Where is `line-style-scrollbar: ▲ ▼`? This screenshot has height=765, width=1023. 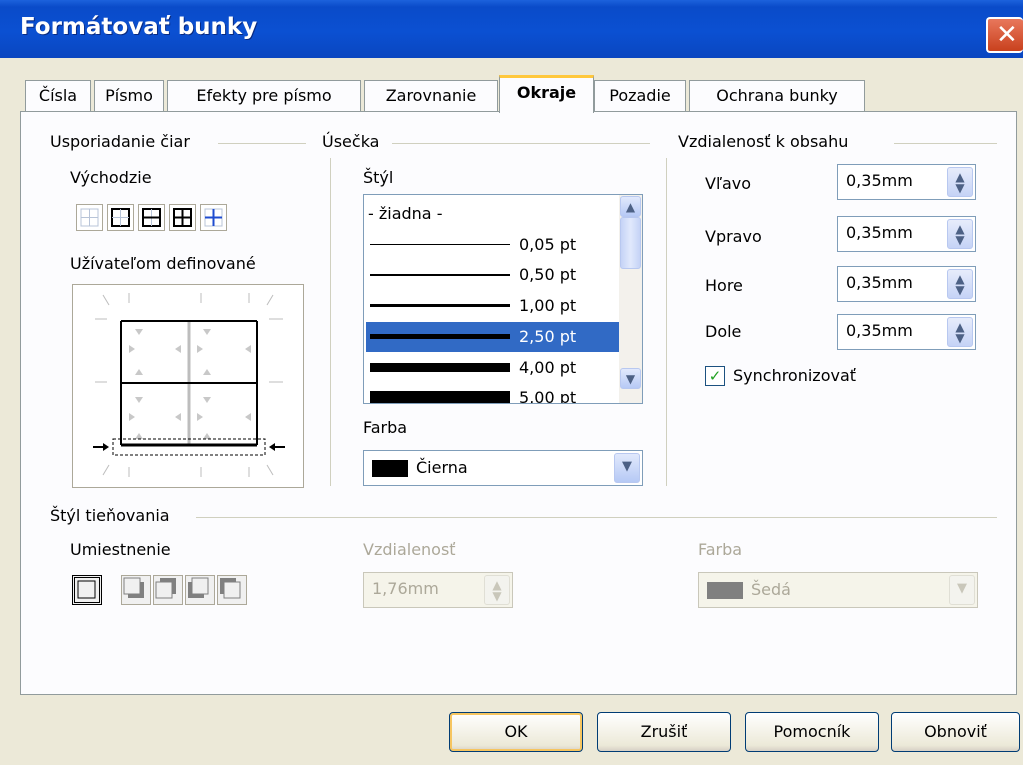
line-style-scrollbar: ▲ ▼ is located at coordinates (630, 299).